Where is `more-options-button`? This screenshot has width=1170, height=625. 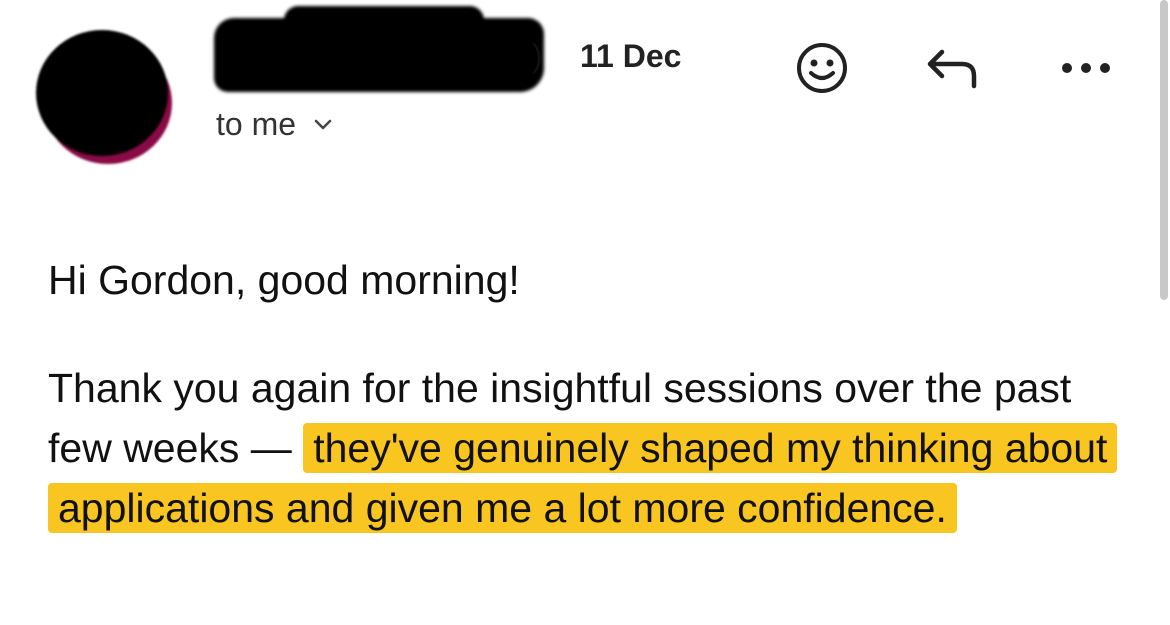
more-options-button is located at coordinates (1086, 68).